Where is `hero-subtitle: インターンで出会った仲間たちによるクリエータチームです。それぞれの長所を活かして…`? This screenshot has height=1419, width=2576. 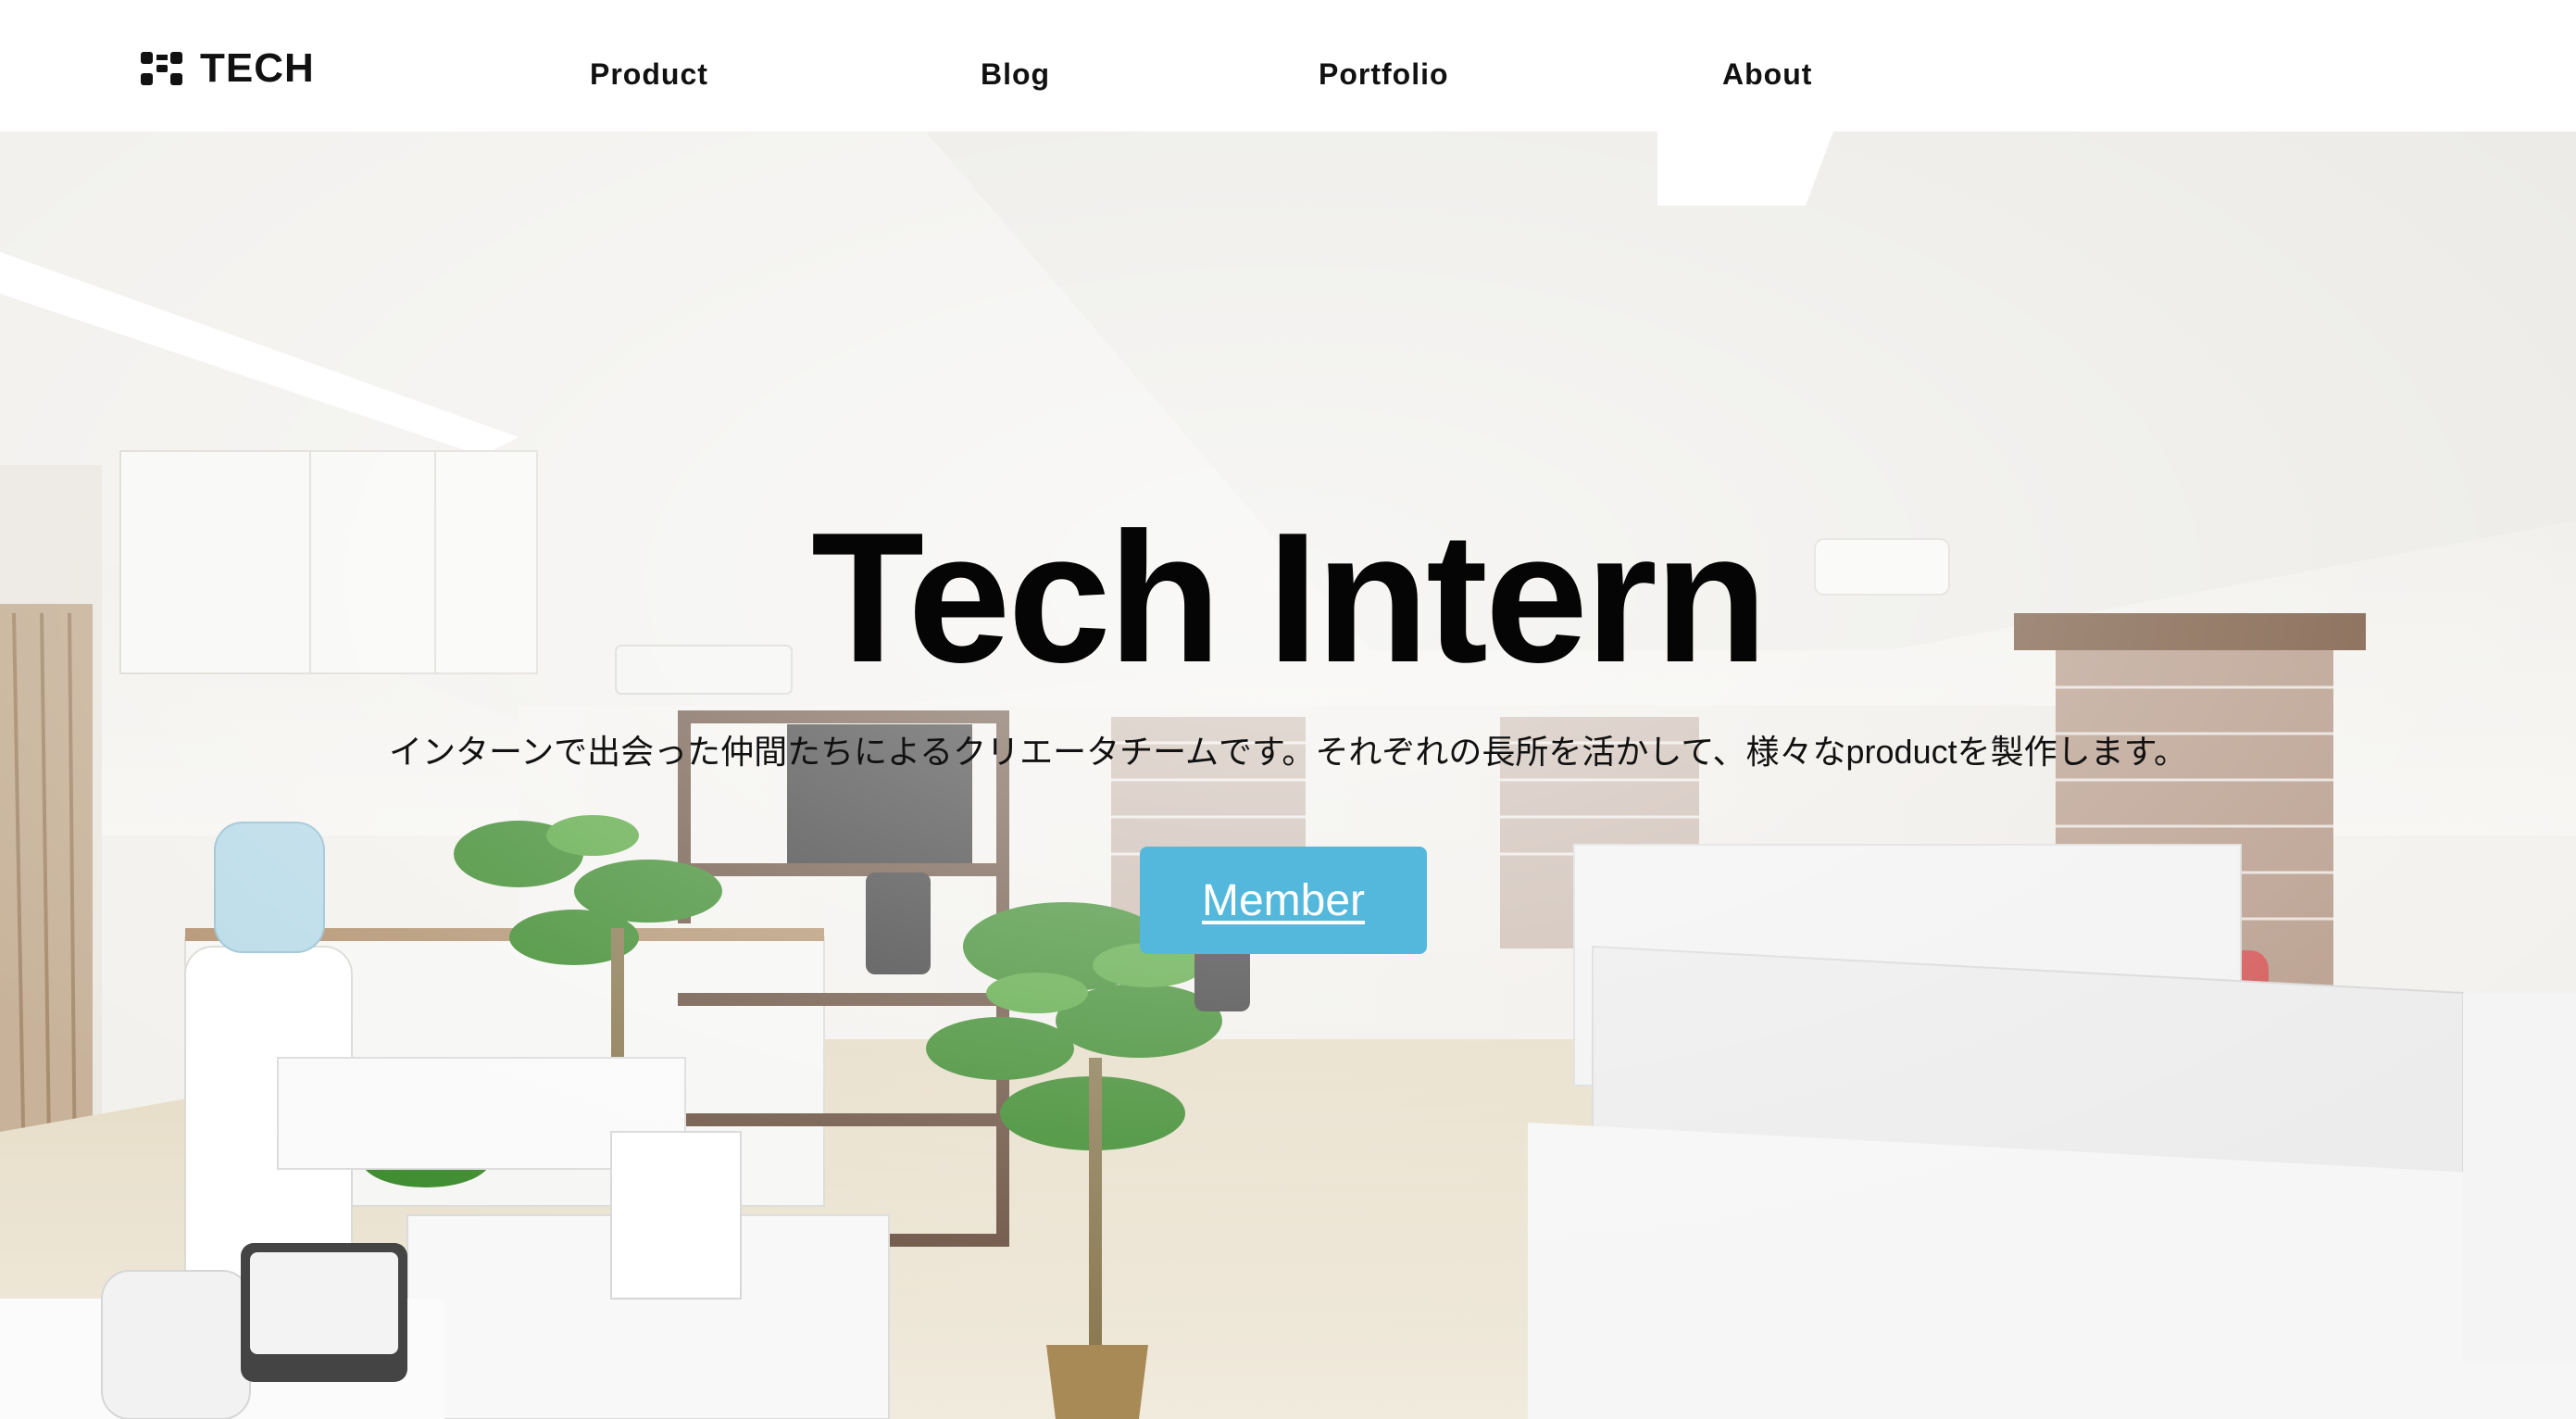
hero-subtitle: インターンで出会った仲間たちによるクリエータチームです。それぞれの長所を活かして… is located at coordinates (1288, 752).